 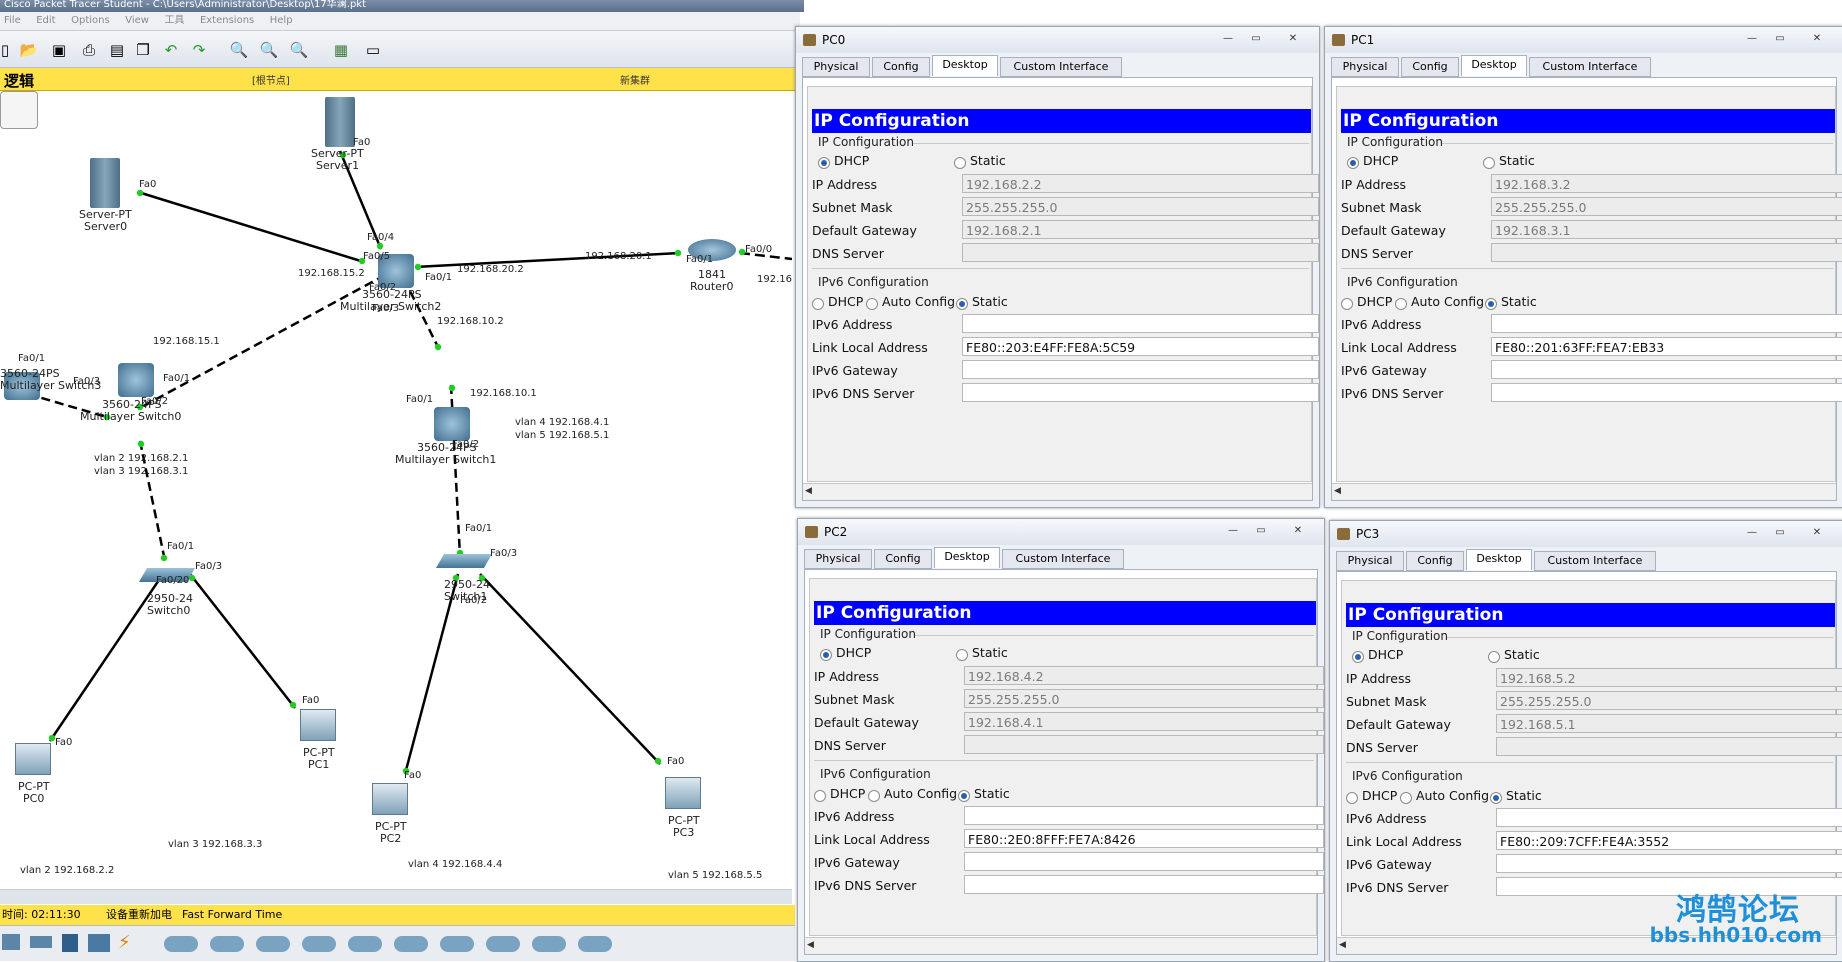 I want to click on copy-icon: ❐, so click(x=143, y=50).